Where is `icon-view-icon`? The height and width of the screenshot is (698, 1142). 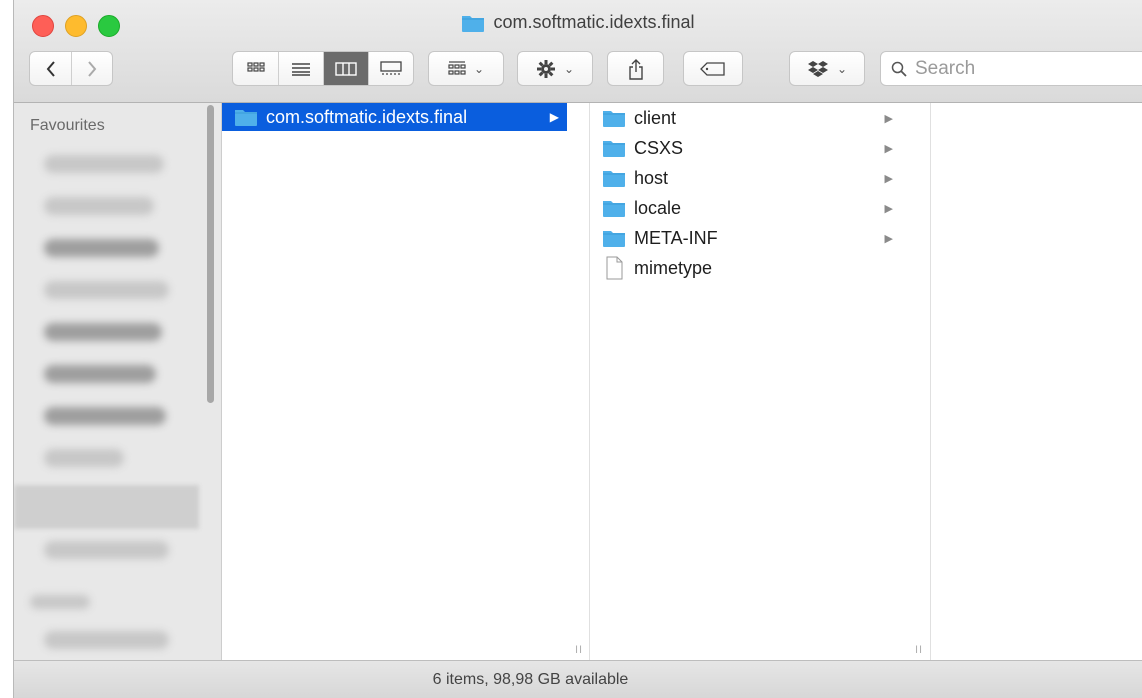
icon-view-icon is located at coordinates (255, 66).